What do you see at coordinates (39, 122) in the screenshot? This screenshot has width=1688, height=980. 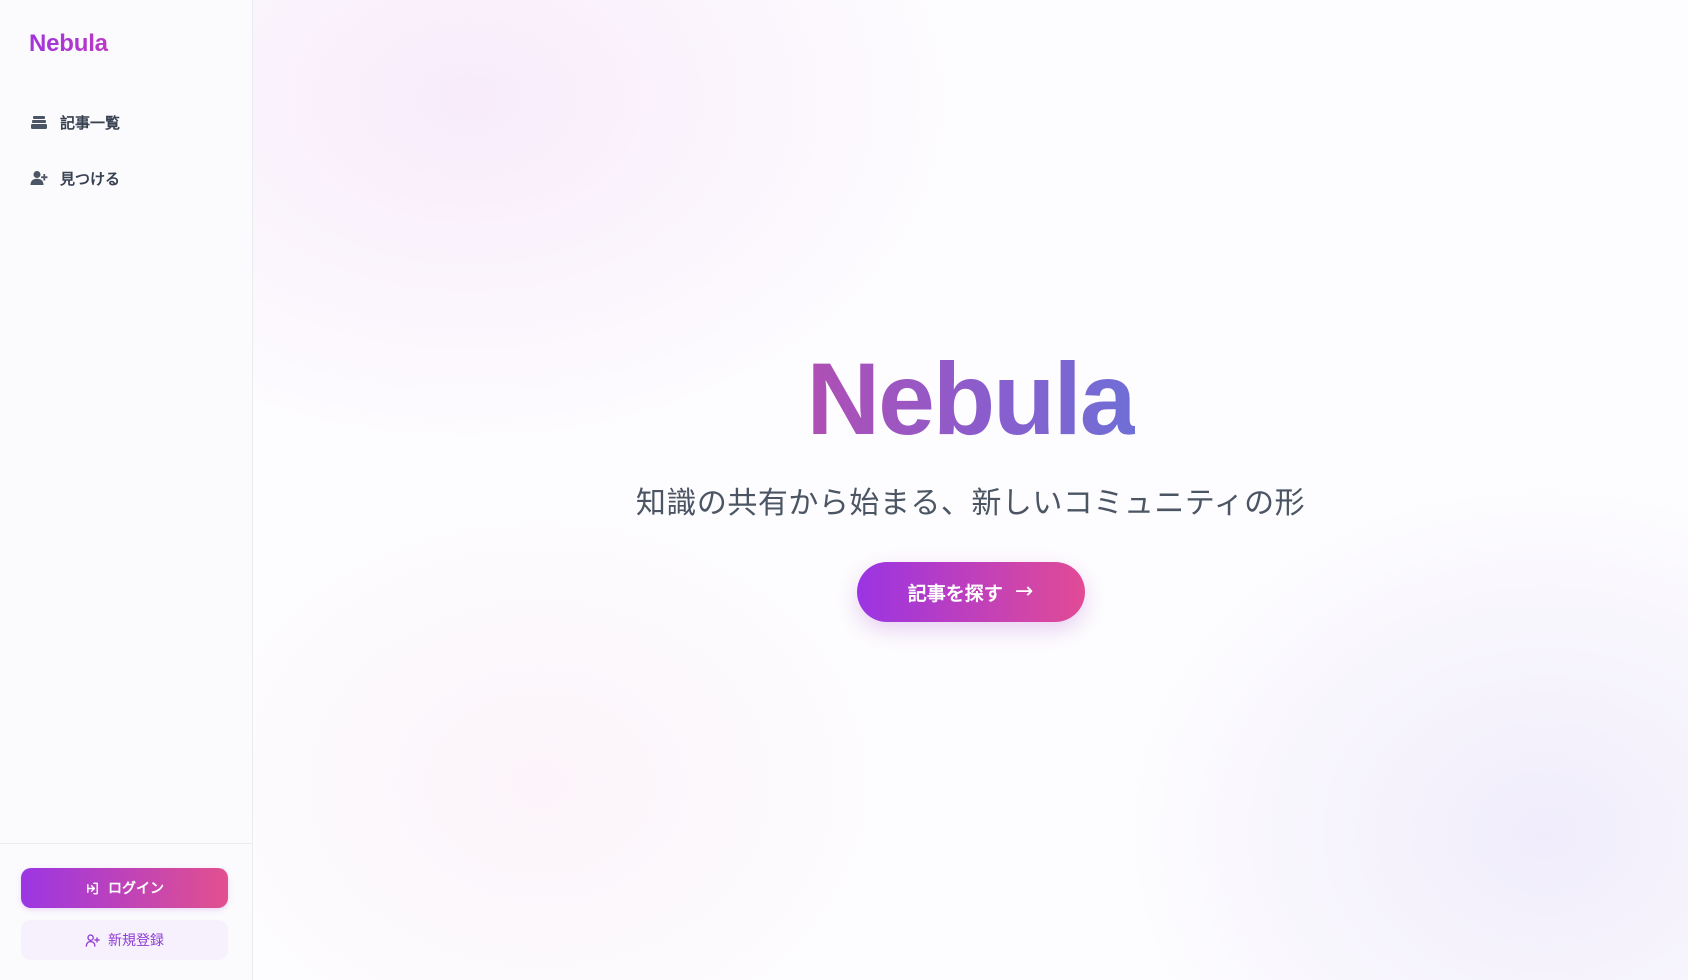 I see `stacked-layers-icon` at bounding box center [39, 122].